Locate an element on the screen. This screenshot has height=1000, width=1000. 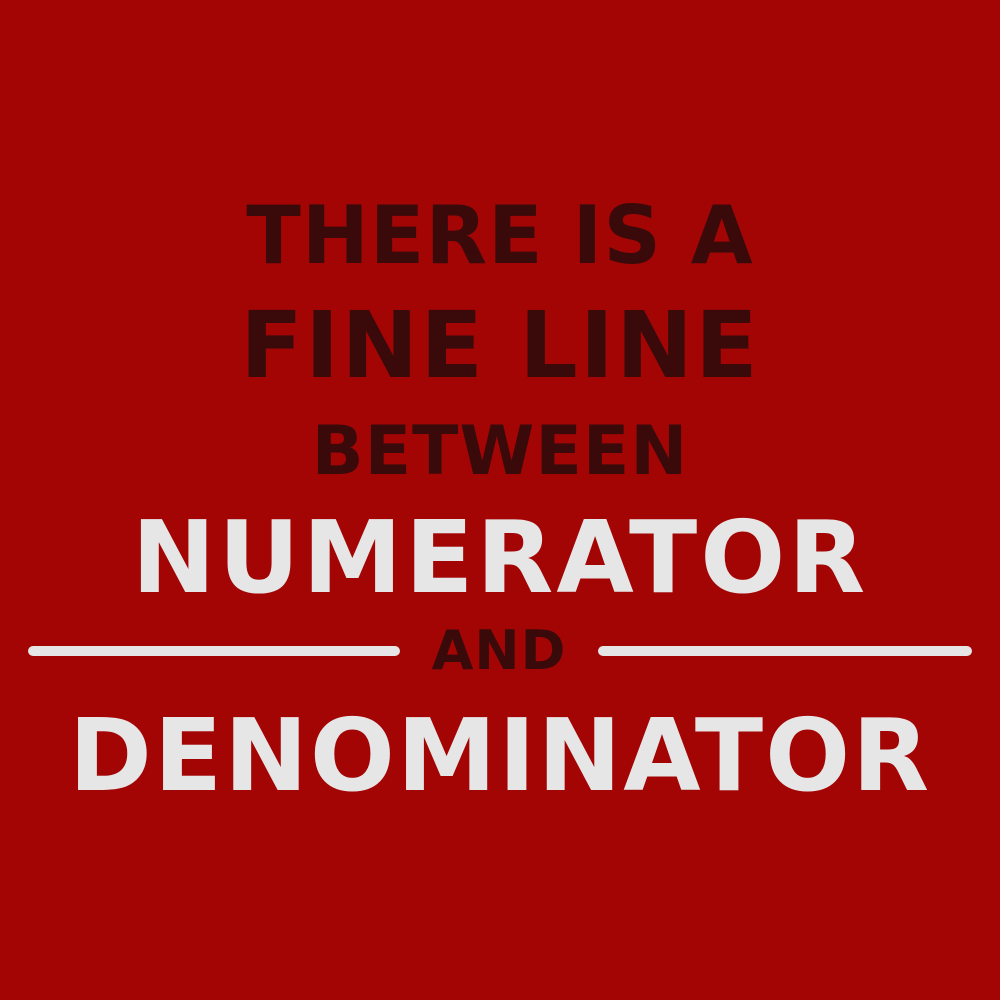
fraction-rule-left is located at coordinates (214, 651).